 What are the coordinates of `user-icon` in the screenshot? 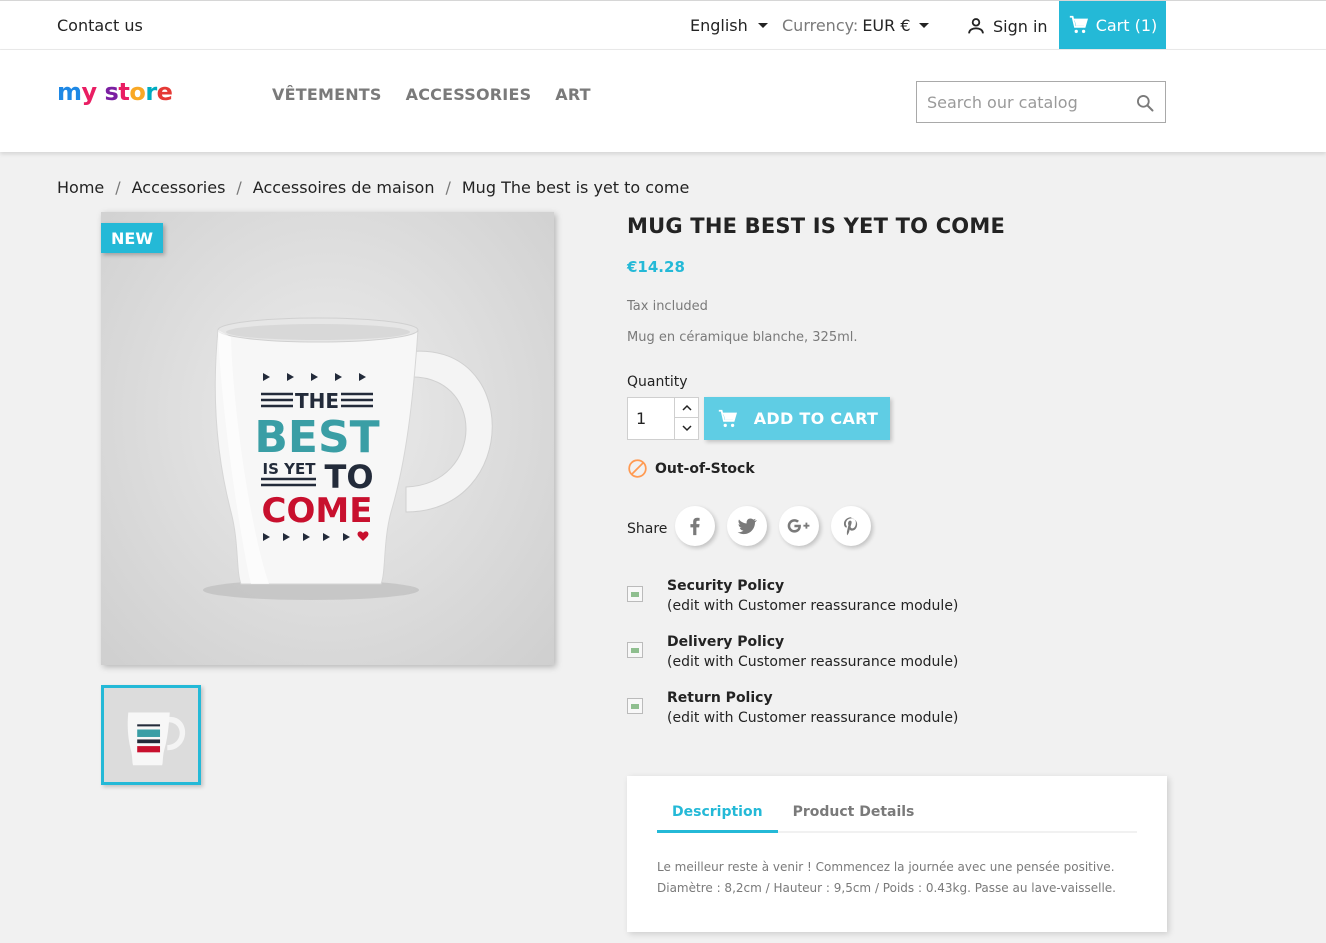 It's located at (976, 26).